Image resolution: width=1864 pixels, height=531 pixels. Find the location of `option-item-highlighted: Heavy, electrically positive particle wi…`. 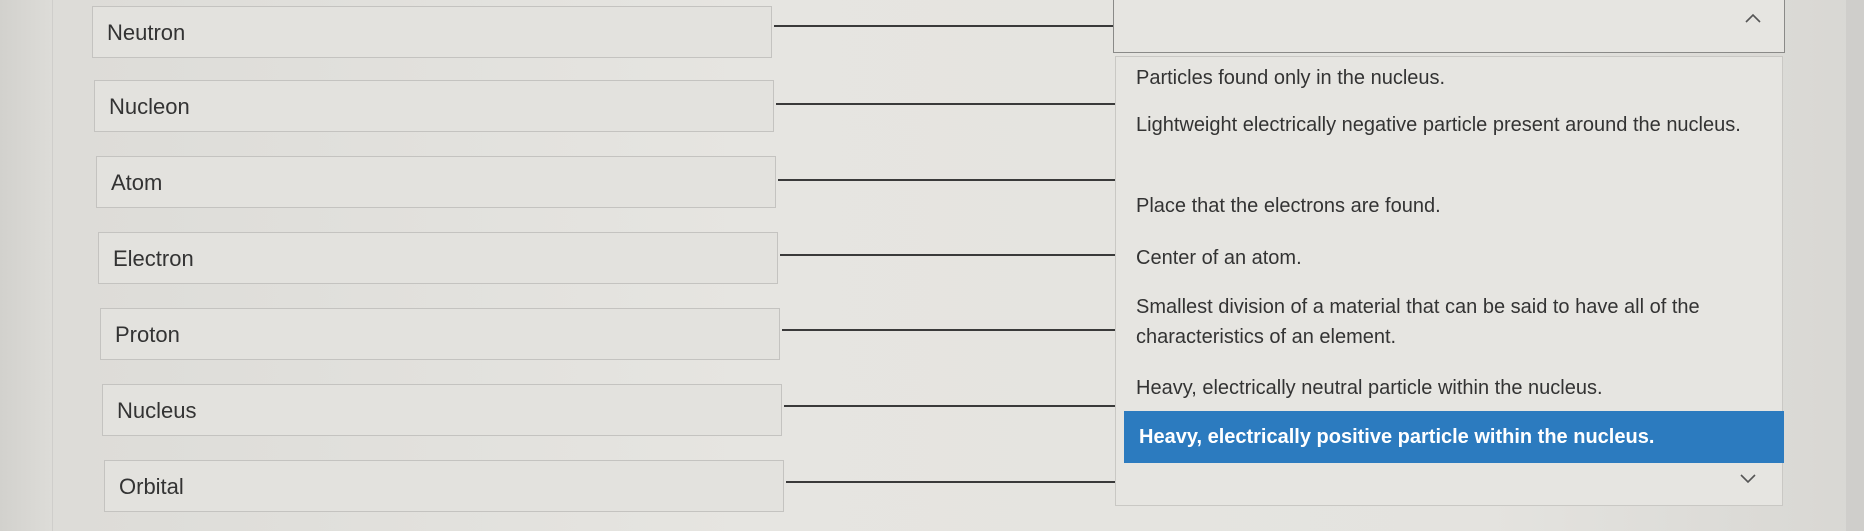

option-item-highlighted: Heavy, electrically positive particle wi… is located at coordinates (1454, 437).